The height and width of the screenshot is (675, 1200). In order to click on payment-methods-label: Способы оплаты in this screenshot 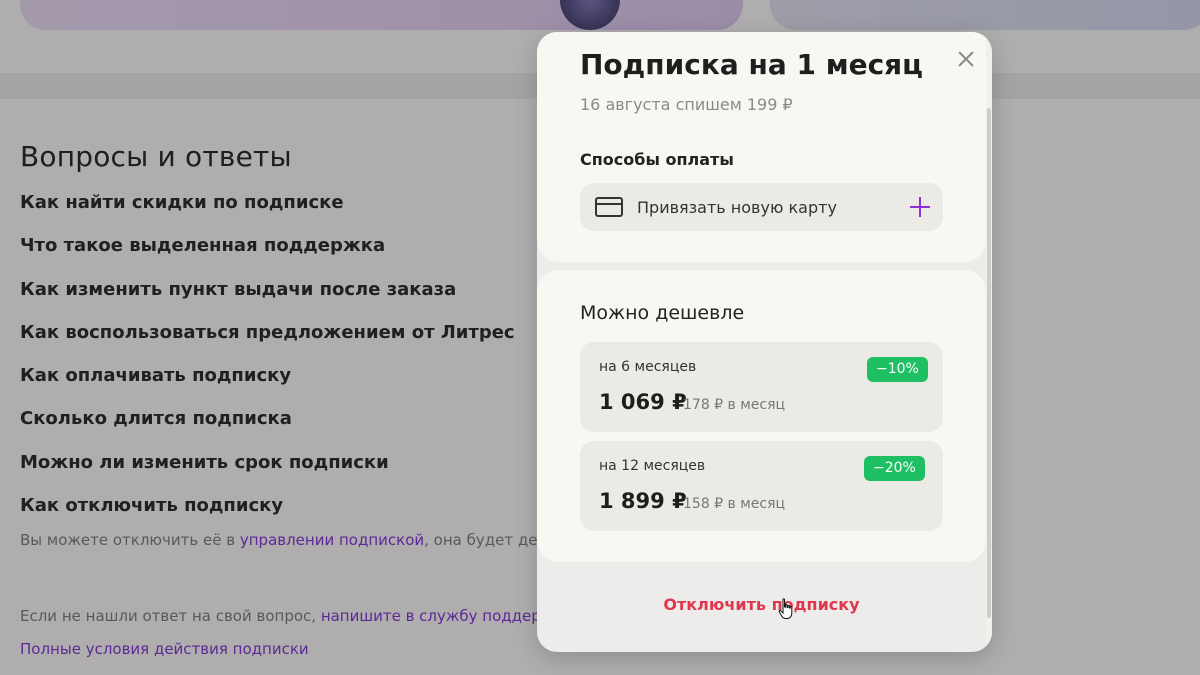, I will do `click(657, 159)`.